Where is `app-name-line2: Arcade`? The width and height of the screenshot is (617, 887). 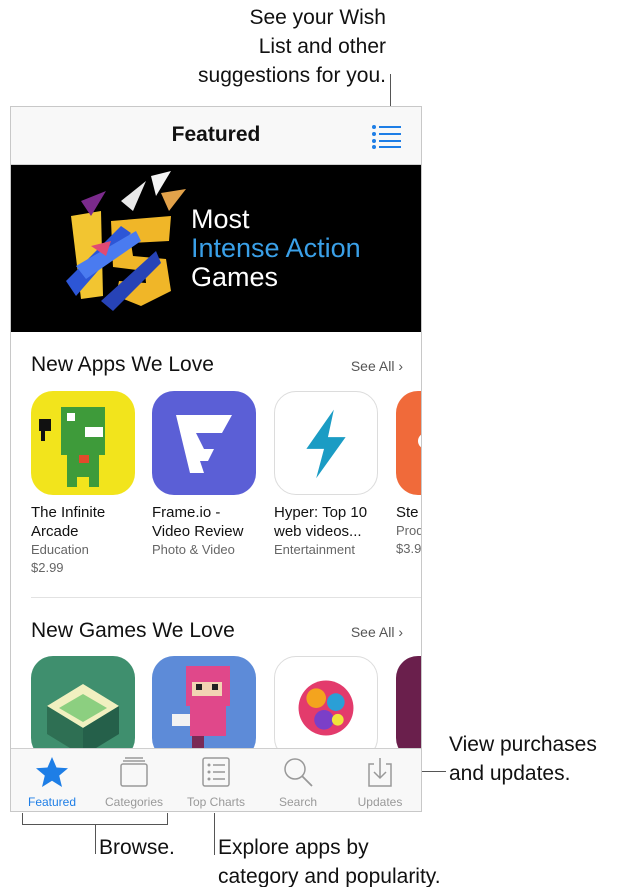
app-name-line2: Arcade is located at coordinates (55, 531).